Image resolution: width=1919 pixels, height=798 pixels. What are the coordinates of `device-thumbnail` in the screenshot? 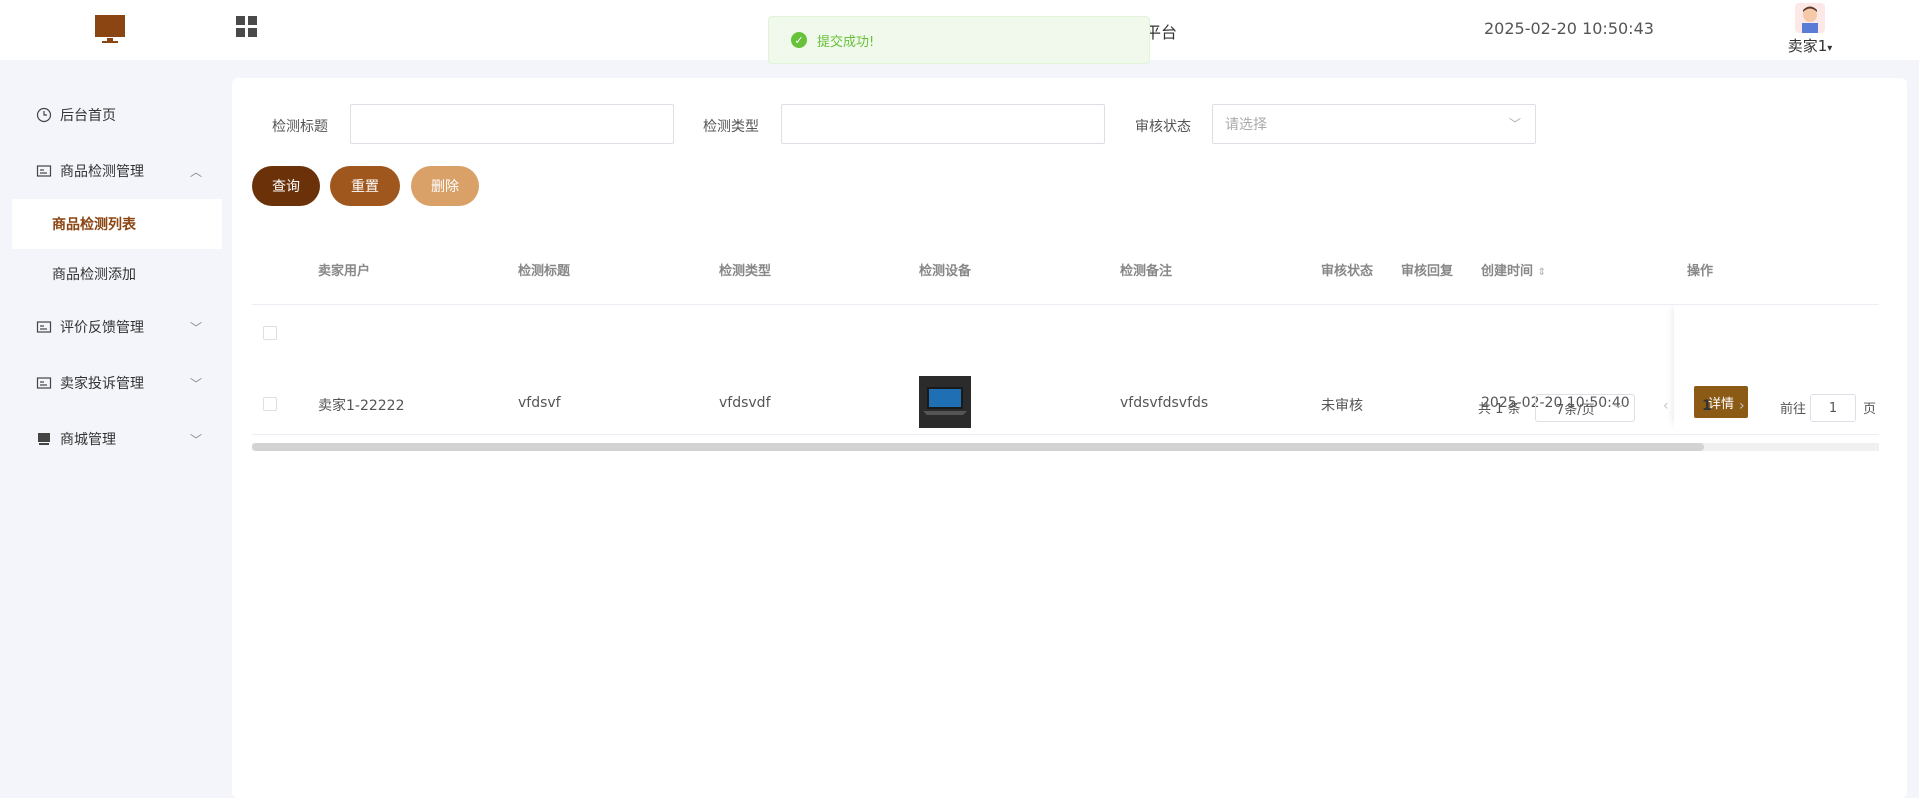 It's located at (945, 402).